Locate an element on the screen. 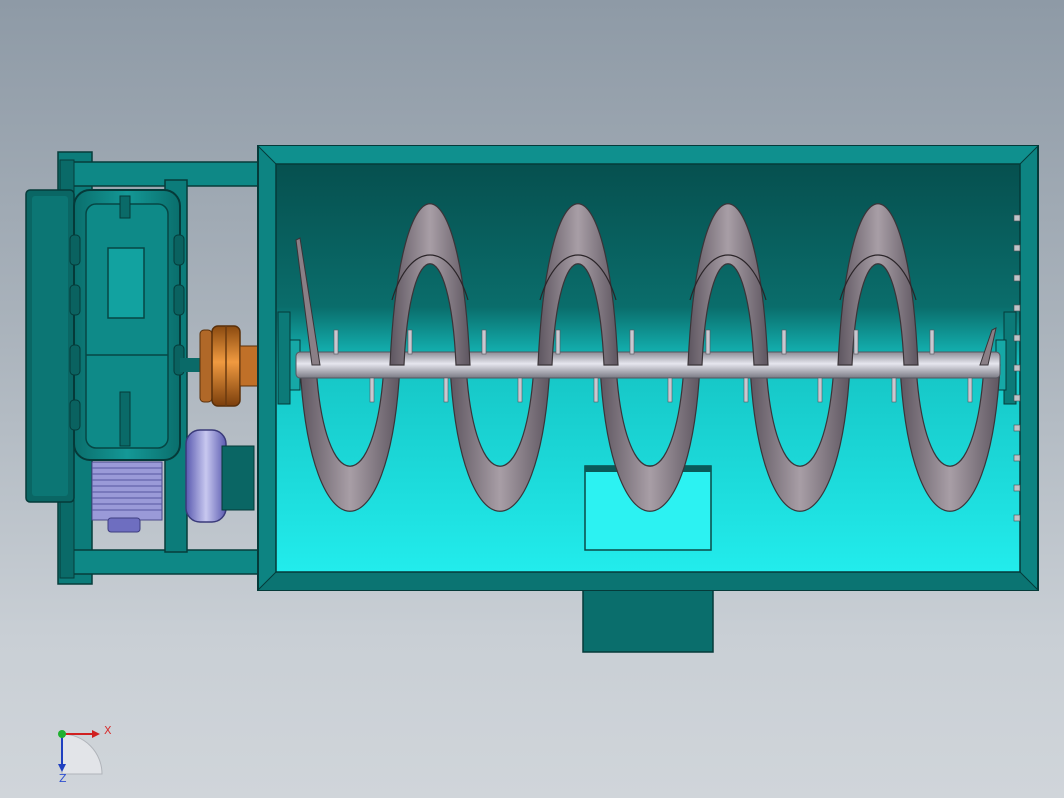  gearbox is located at coordinates (127, 325).